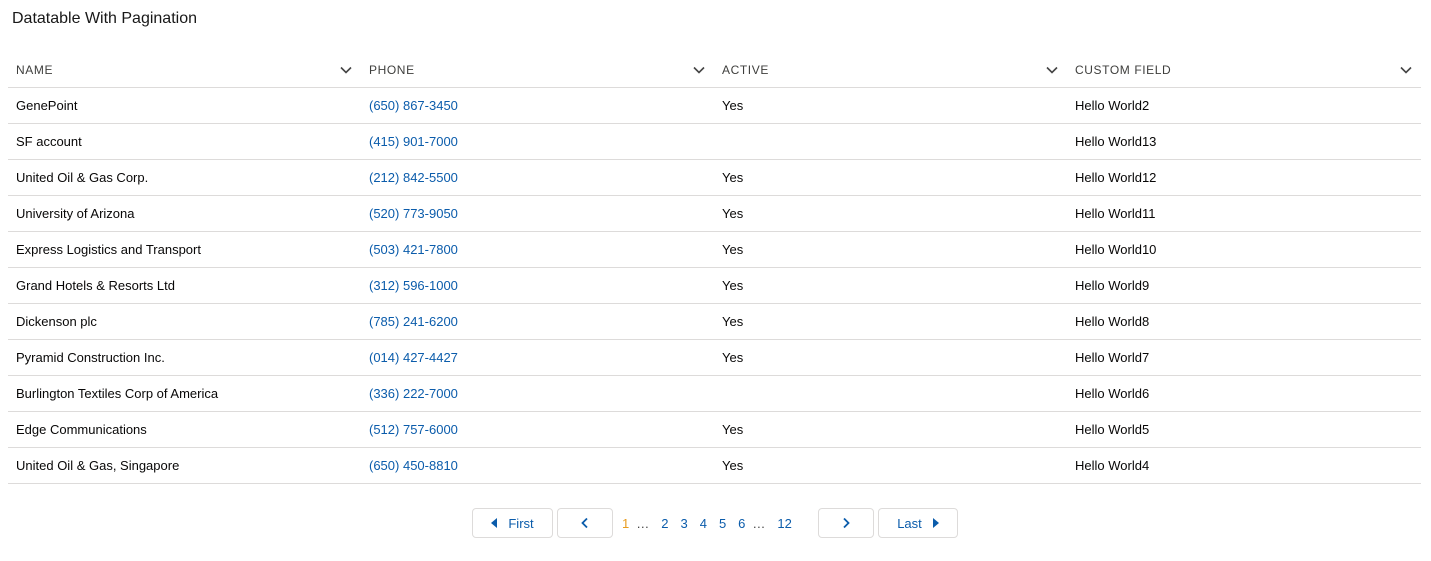 The image size is (1431, 561). What do you see at coordinates (703, 523) in the screenshot?
I see `page-link-4: 4` at bounding box center [703, 523].